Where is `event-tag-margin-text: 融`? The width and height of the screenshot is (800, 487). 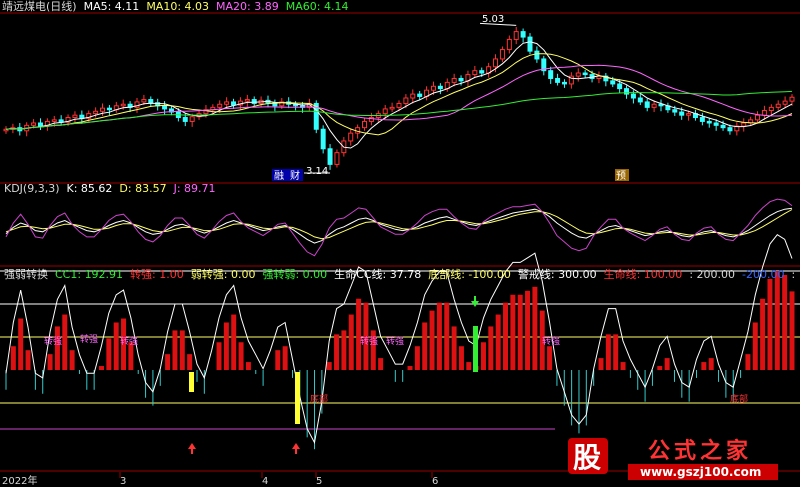
event-tag-margin-text: 融 is located at coordinates (279, 176).